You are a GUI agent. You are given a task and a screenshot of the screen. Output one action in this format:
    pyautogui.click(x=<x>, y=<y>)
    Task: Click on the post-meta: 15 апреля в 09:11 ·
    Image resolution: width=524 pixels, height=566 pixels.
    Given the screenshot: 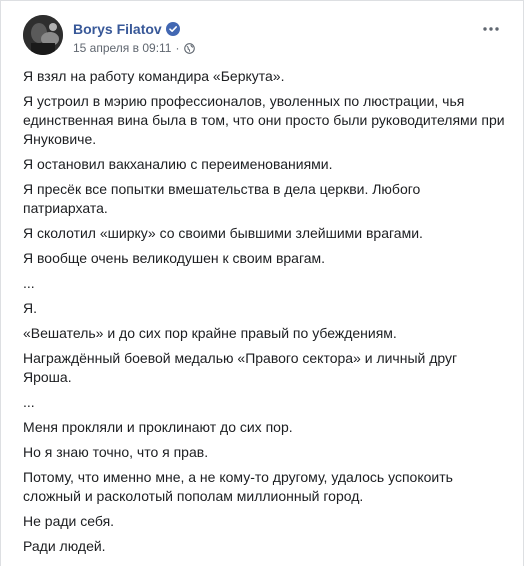 What is the action you would take?
    pyautogui.click(x=134, y=48)
    